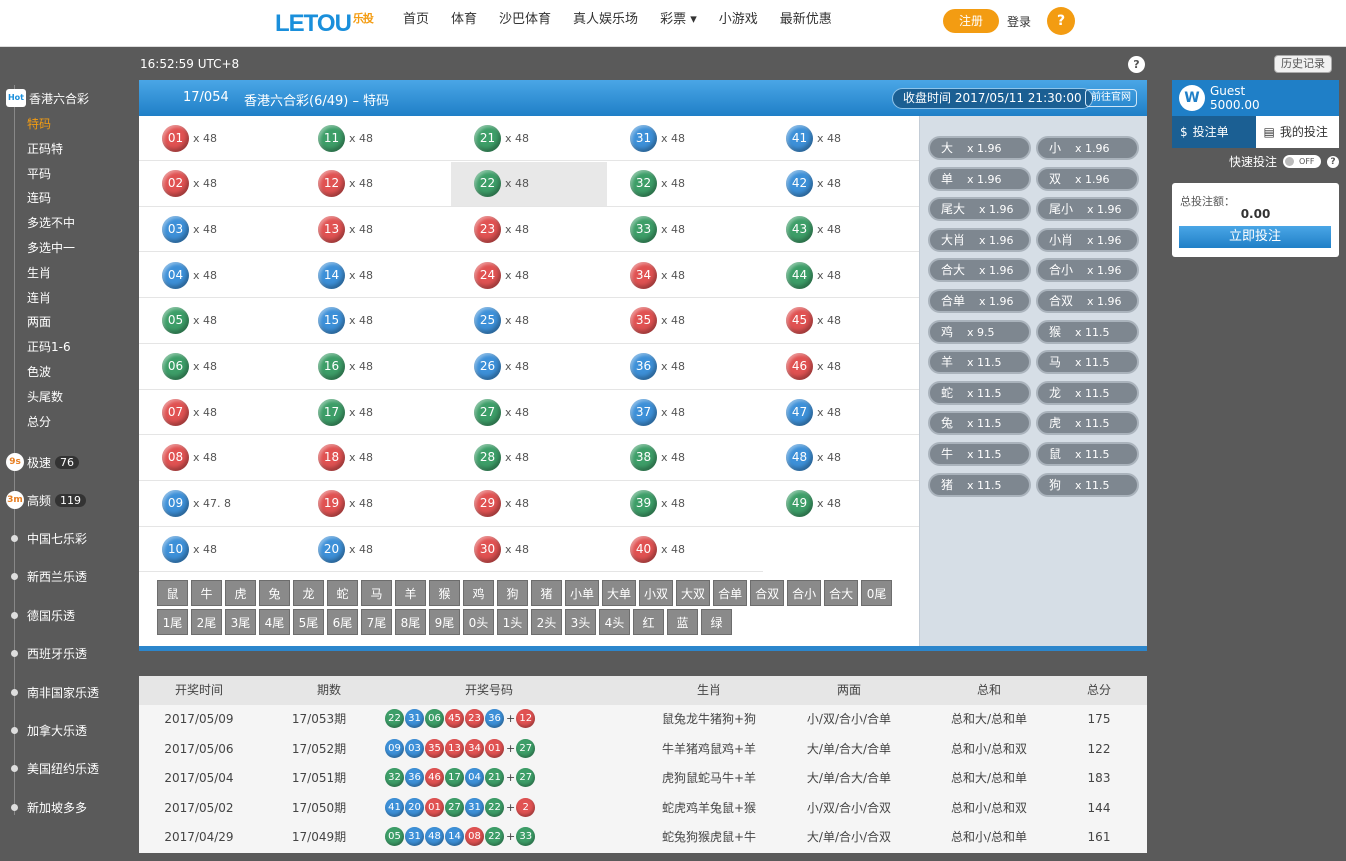 This screenshot has width=1346, height=861. What do you see at coordinates (685, 367) in the screenshot?
I see `number-cell: 36 x 48` at bounding box center [685, 367].